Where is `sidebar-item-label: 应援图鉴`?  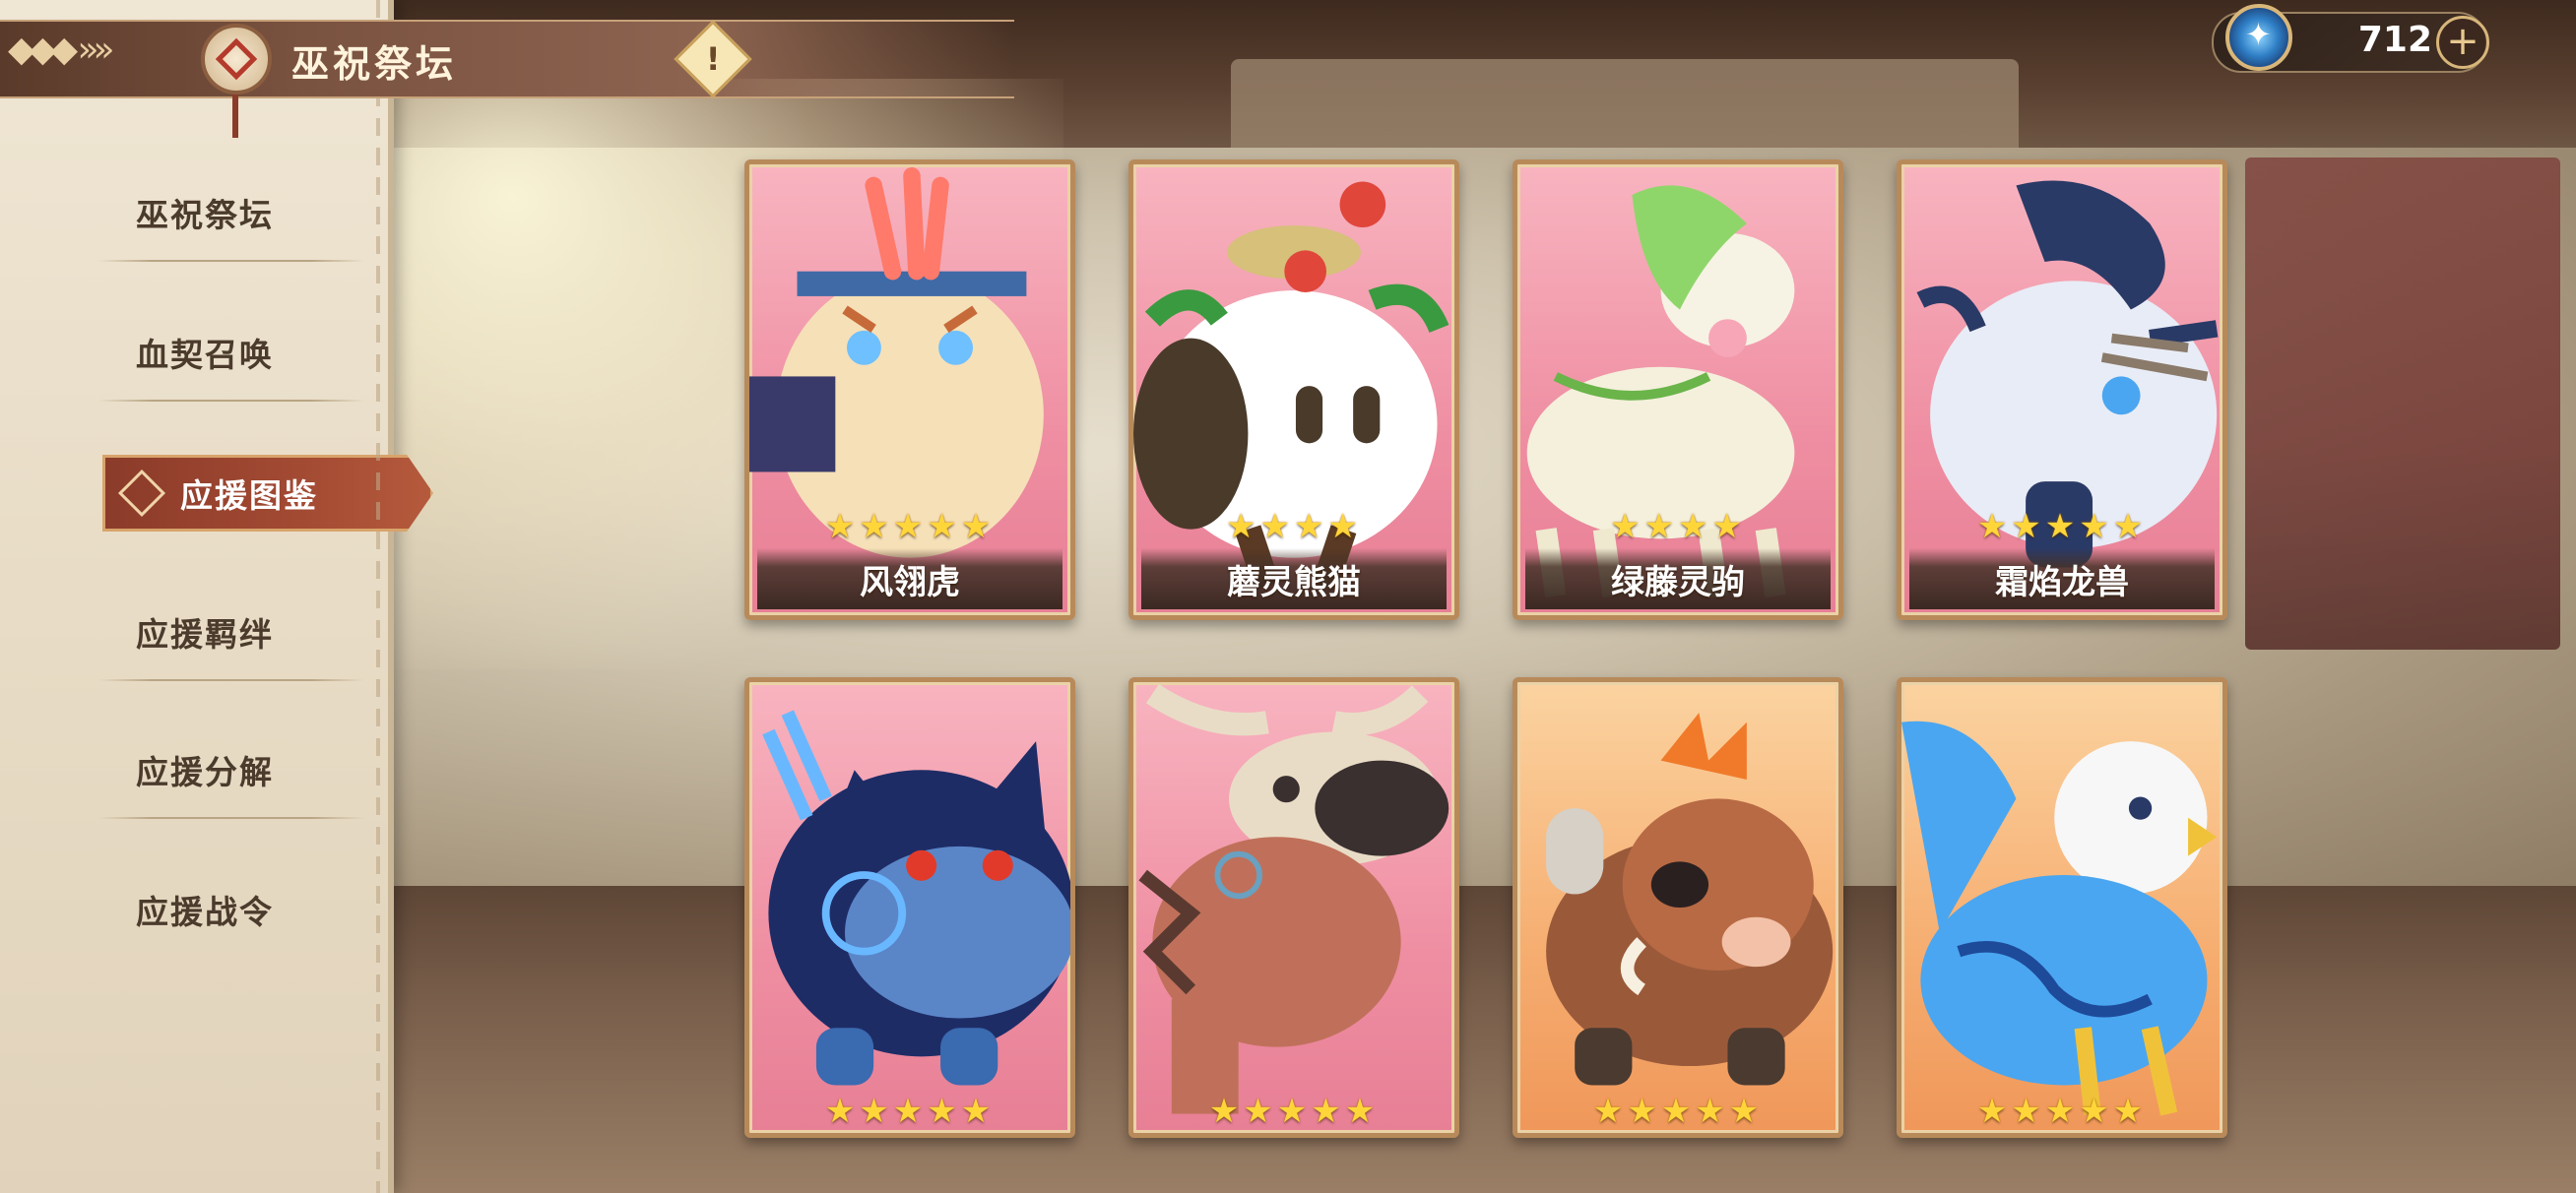 sidebar-item-label: 应援图鉴 is located at coordinates (249, 495).